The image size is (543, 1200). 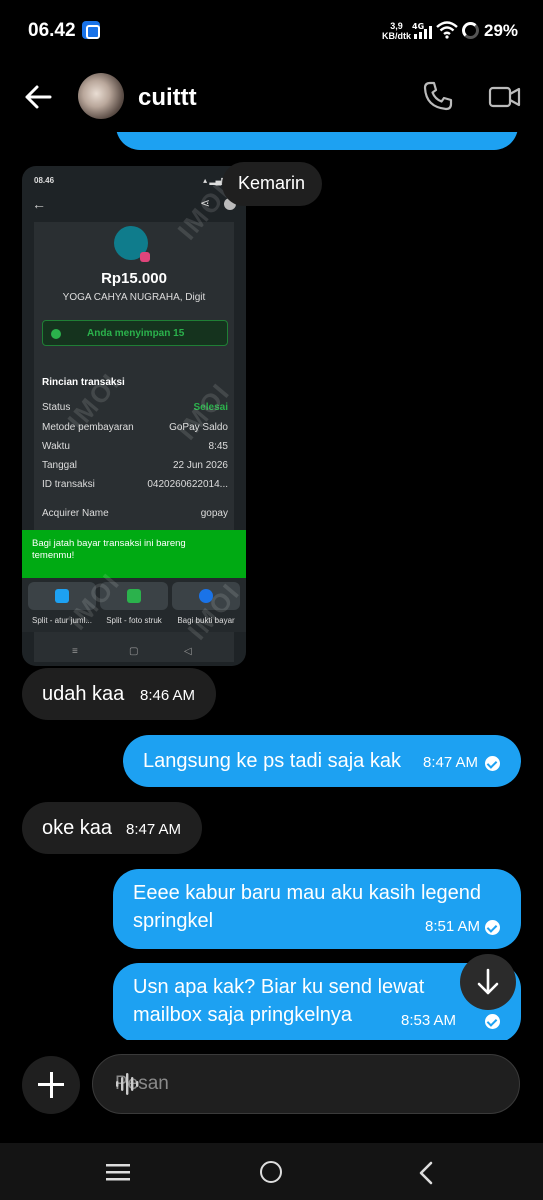 What do you see at coordinates (56, 446) in the screenshot?
I see `image-row-key: Waktu` at bounding box center [56, 446].